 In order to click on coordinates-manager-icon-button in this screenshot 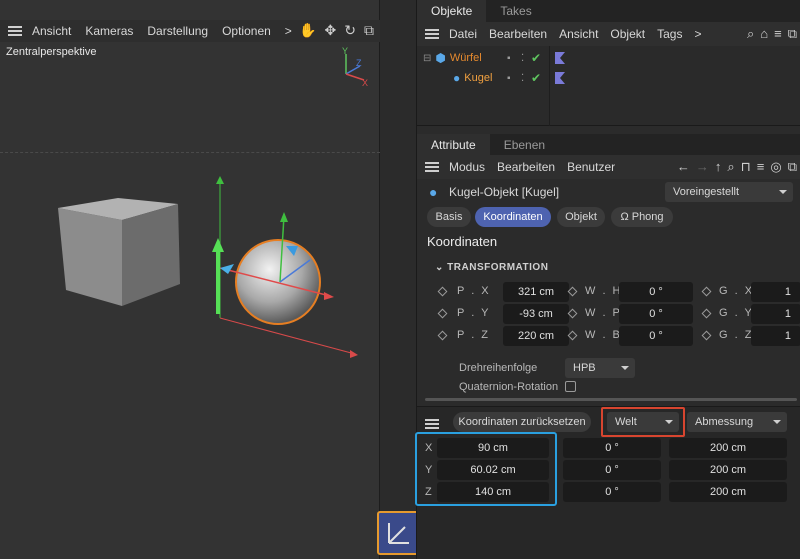, I will do `click(399, 533)`.